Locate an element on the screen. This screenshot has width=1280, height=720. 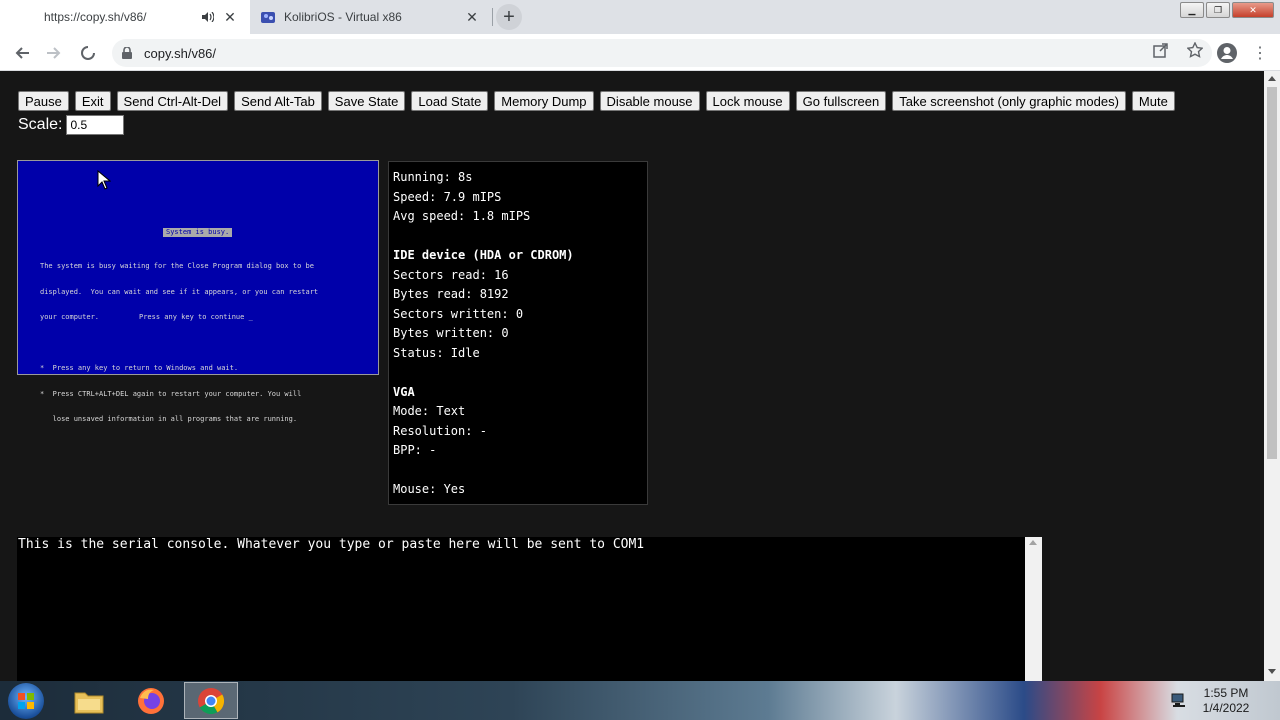
mute-button: Mute is located at coordinates (1153, 101).